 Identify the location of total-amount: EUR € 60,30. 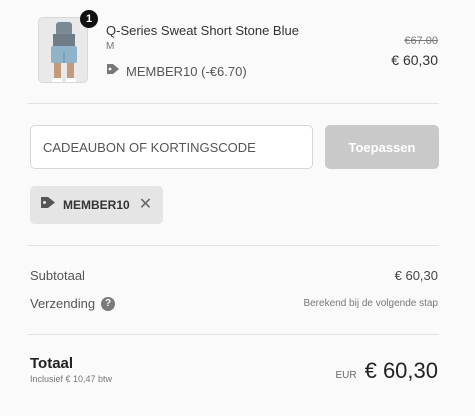
(386, 371).